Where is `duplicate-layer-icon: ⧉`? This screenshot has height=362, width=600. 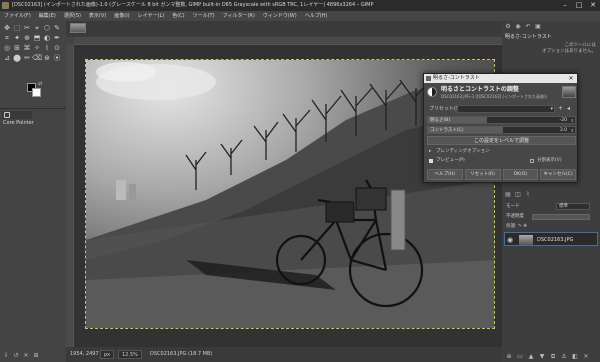 duplicate-layer-icon: ⧉ is located at coordinates (553, 357).